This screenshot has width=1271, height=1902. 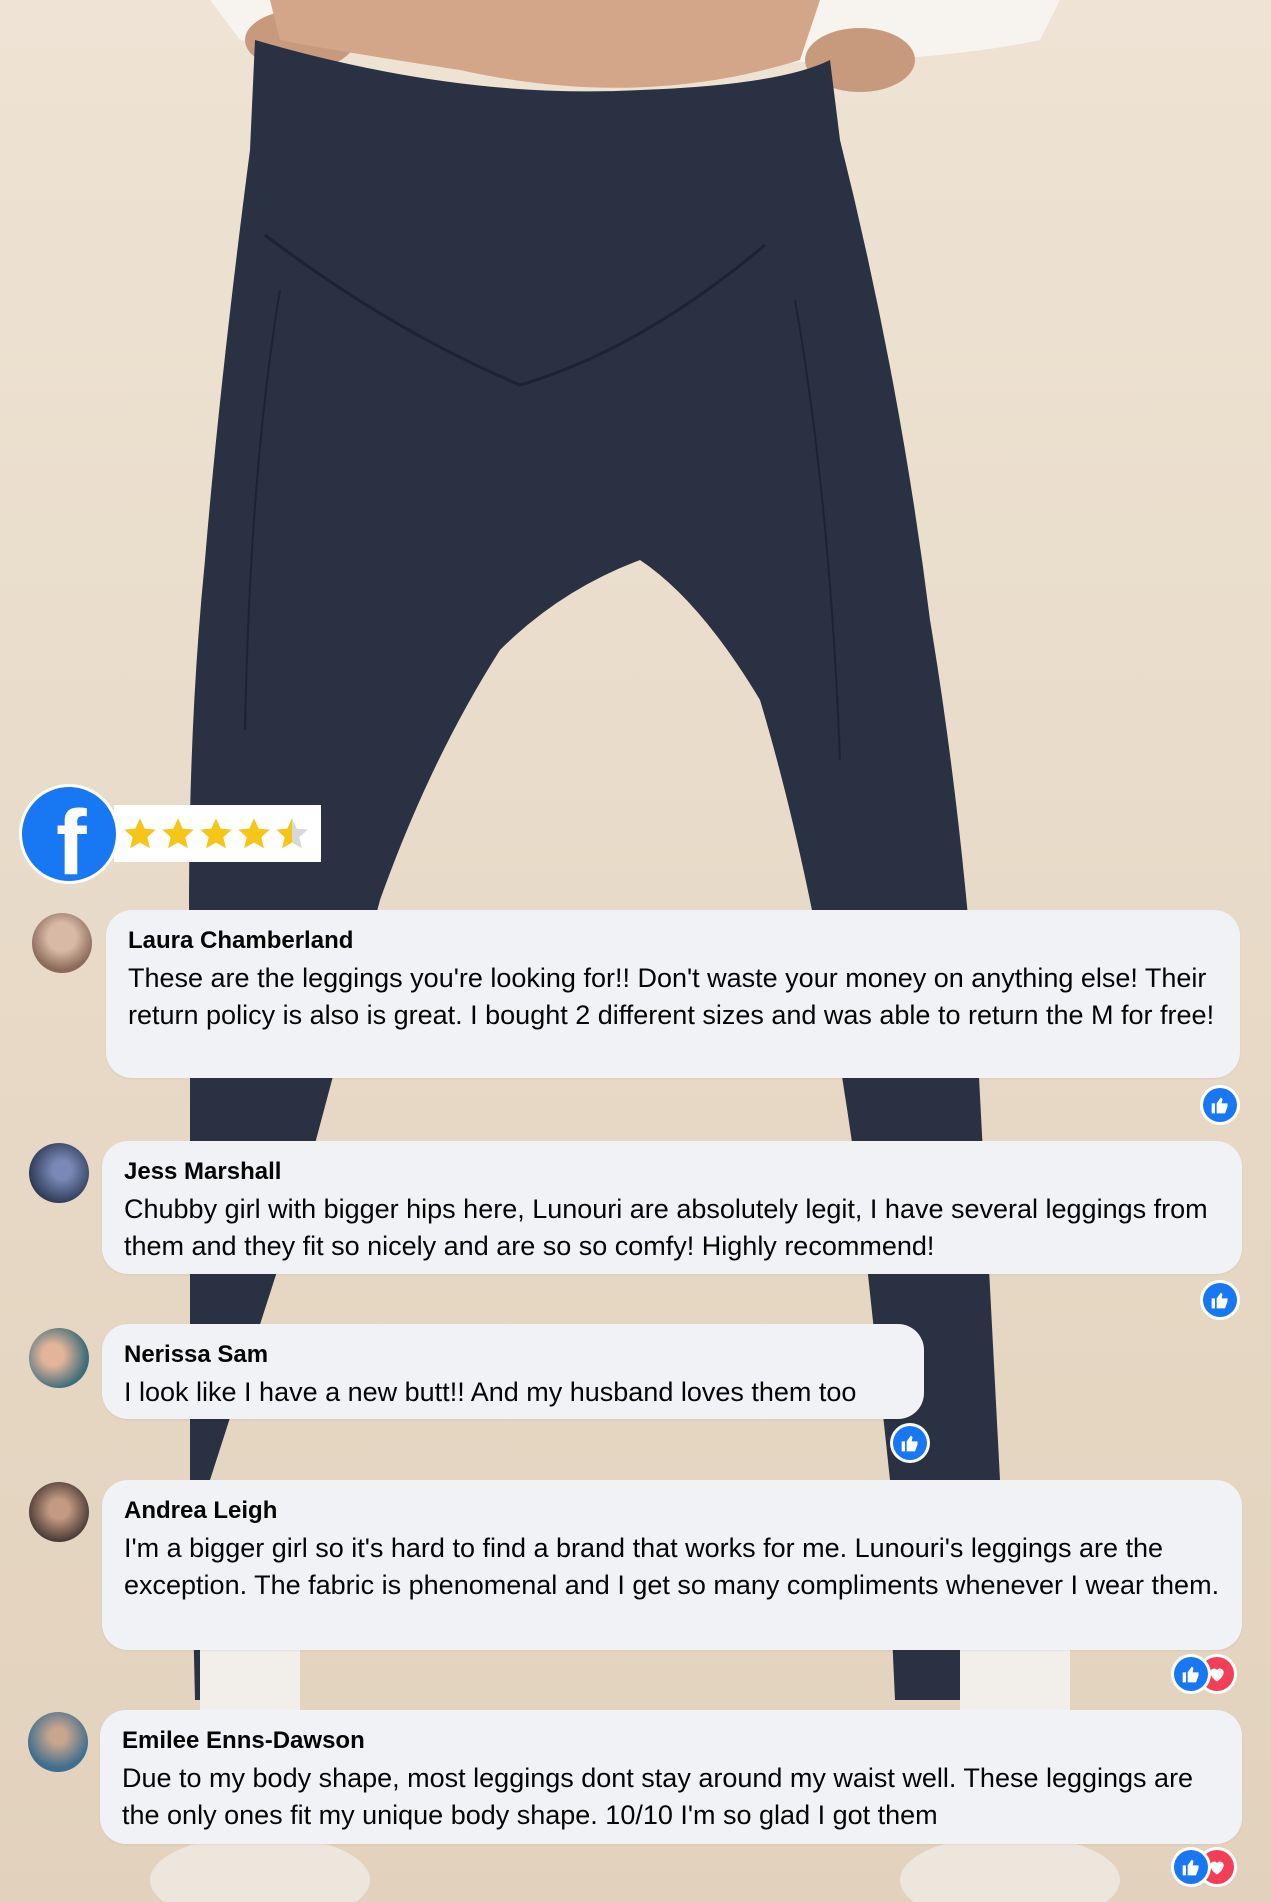 I want to click on facebook-icon: f, so click(x=69, y=838).